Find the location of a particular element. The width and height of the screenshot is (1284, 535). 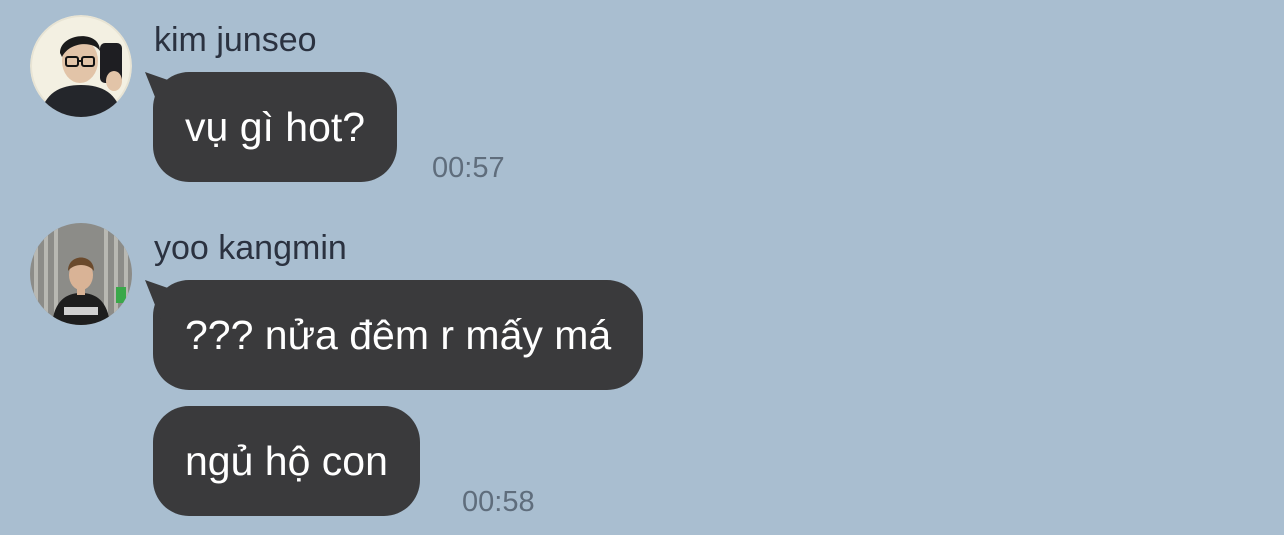

message-bubble: ngủ hộ con is located at coordinates (286, 461).